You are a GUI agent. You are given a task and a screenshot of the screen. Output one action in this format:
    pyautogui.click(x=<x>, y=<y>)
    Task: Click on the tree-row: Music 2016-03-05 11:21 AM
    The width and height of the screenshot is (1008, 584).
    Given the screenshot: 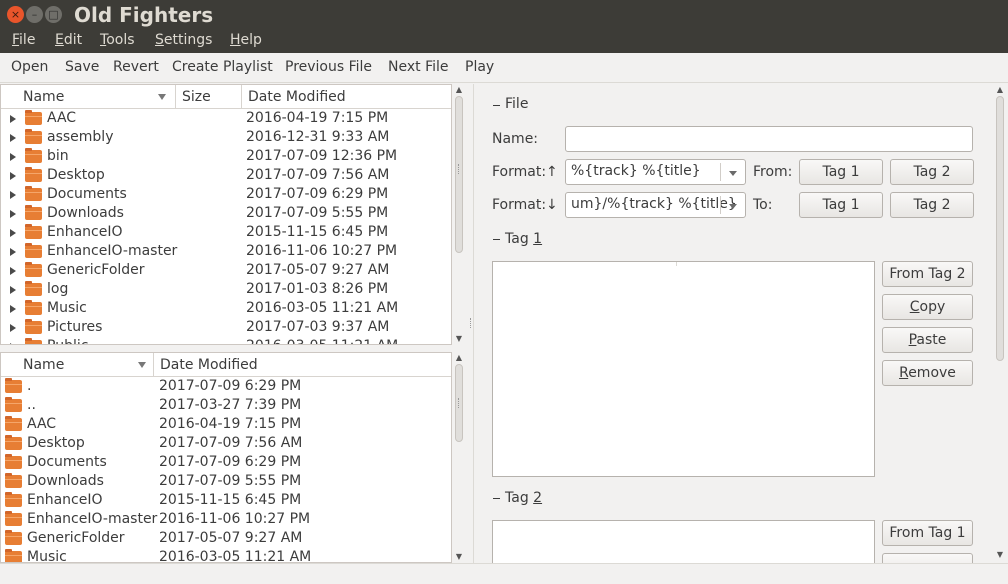 What is the action you would take?
    pyautogui.click(x=226, y=308)
    